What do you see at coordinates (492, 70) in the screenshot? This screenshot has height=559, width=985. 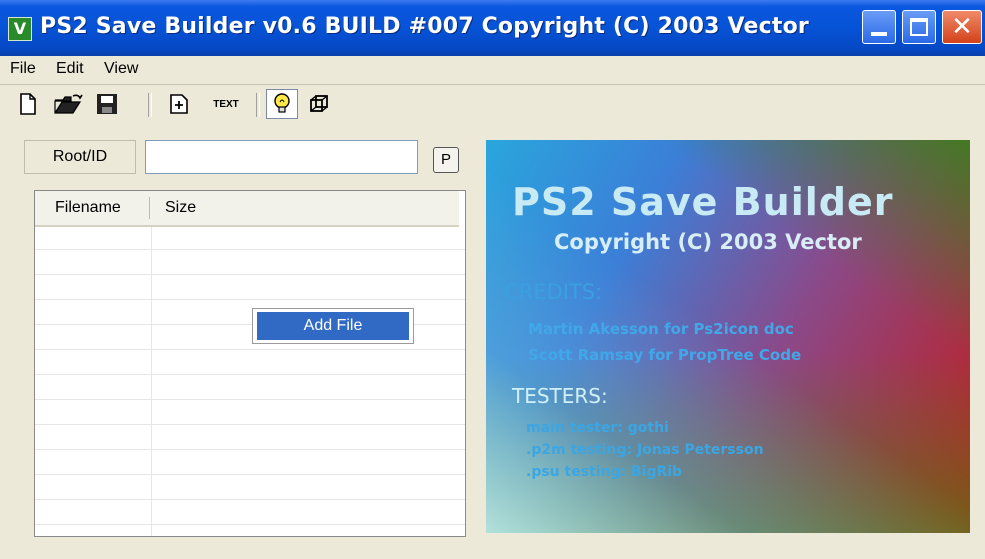 I see `menu-bar: File Edit View` at bounding box center [492, 70].